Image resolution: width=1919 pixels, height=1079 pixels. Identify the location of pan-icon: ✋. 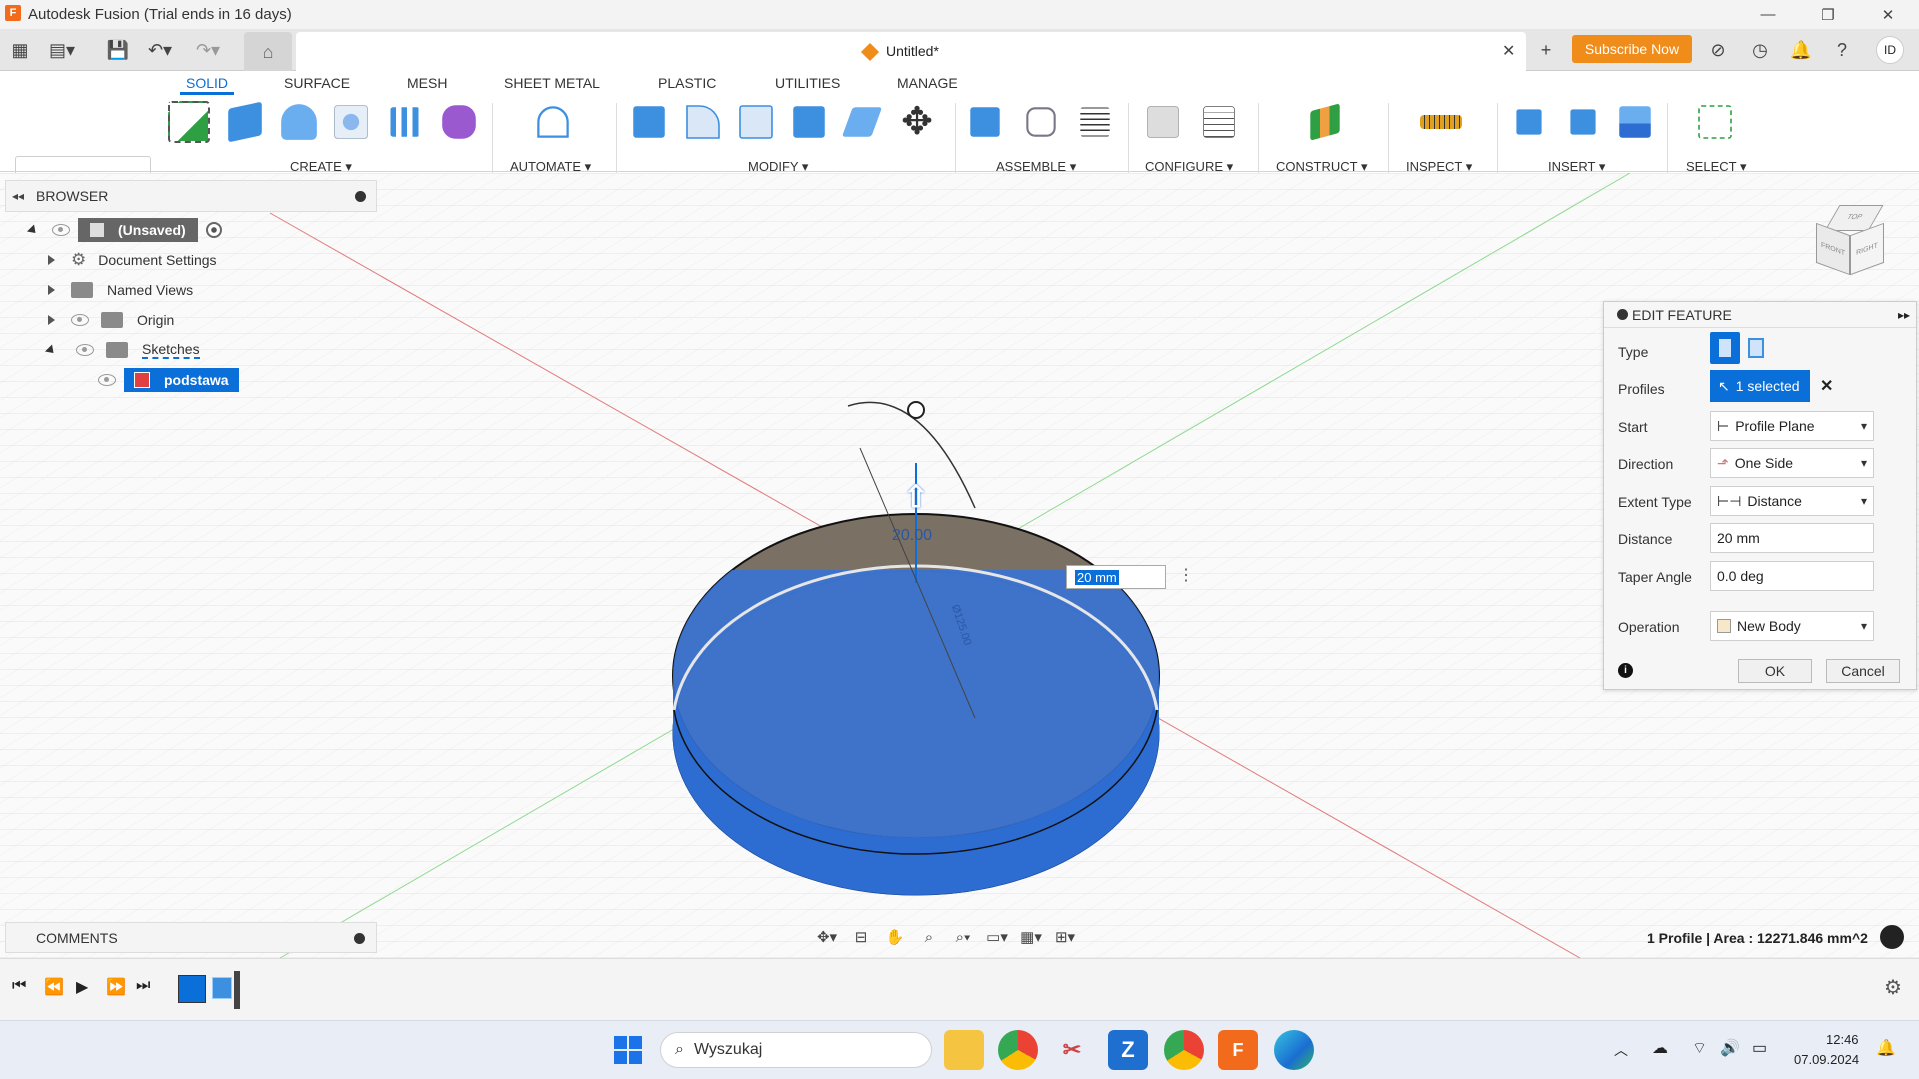
(895, 937).